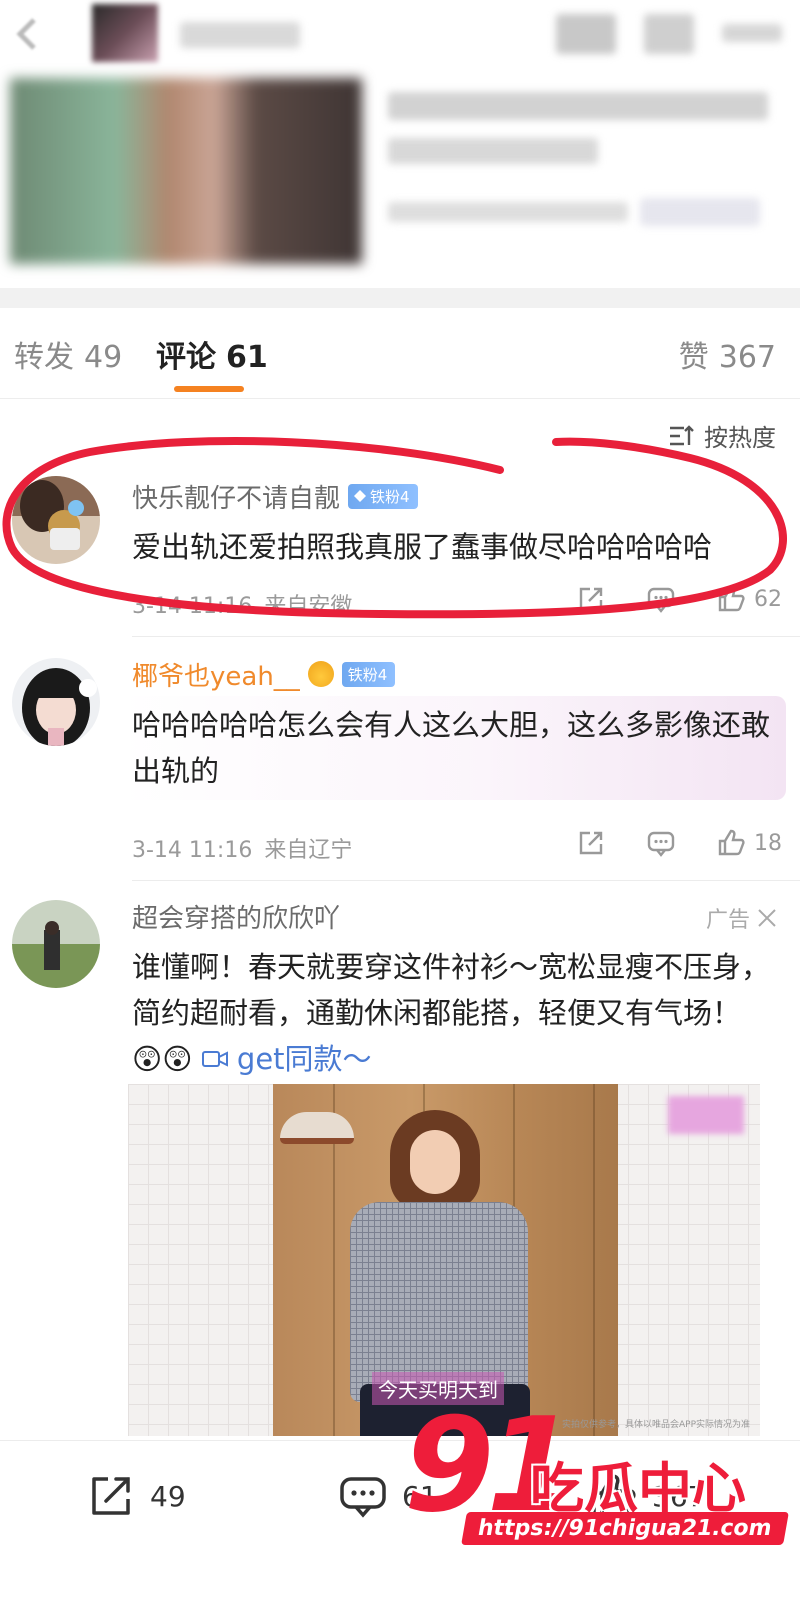 The width and height of the screenshot is (800, 1618). I want to click on post-thumbnail-blurred, so click(186, 171).